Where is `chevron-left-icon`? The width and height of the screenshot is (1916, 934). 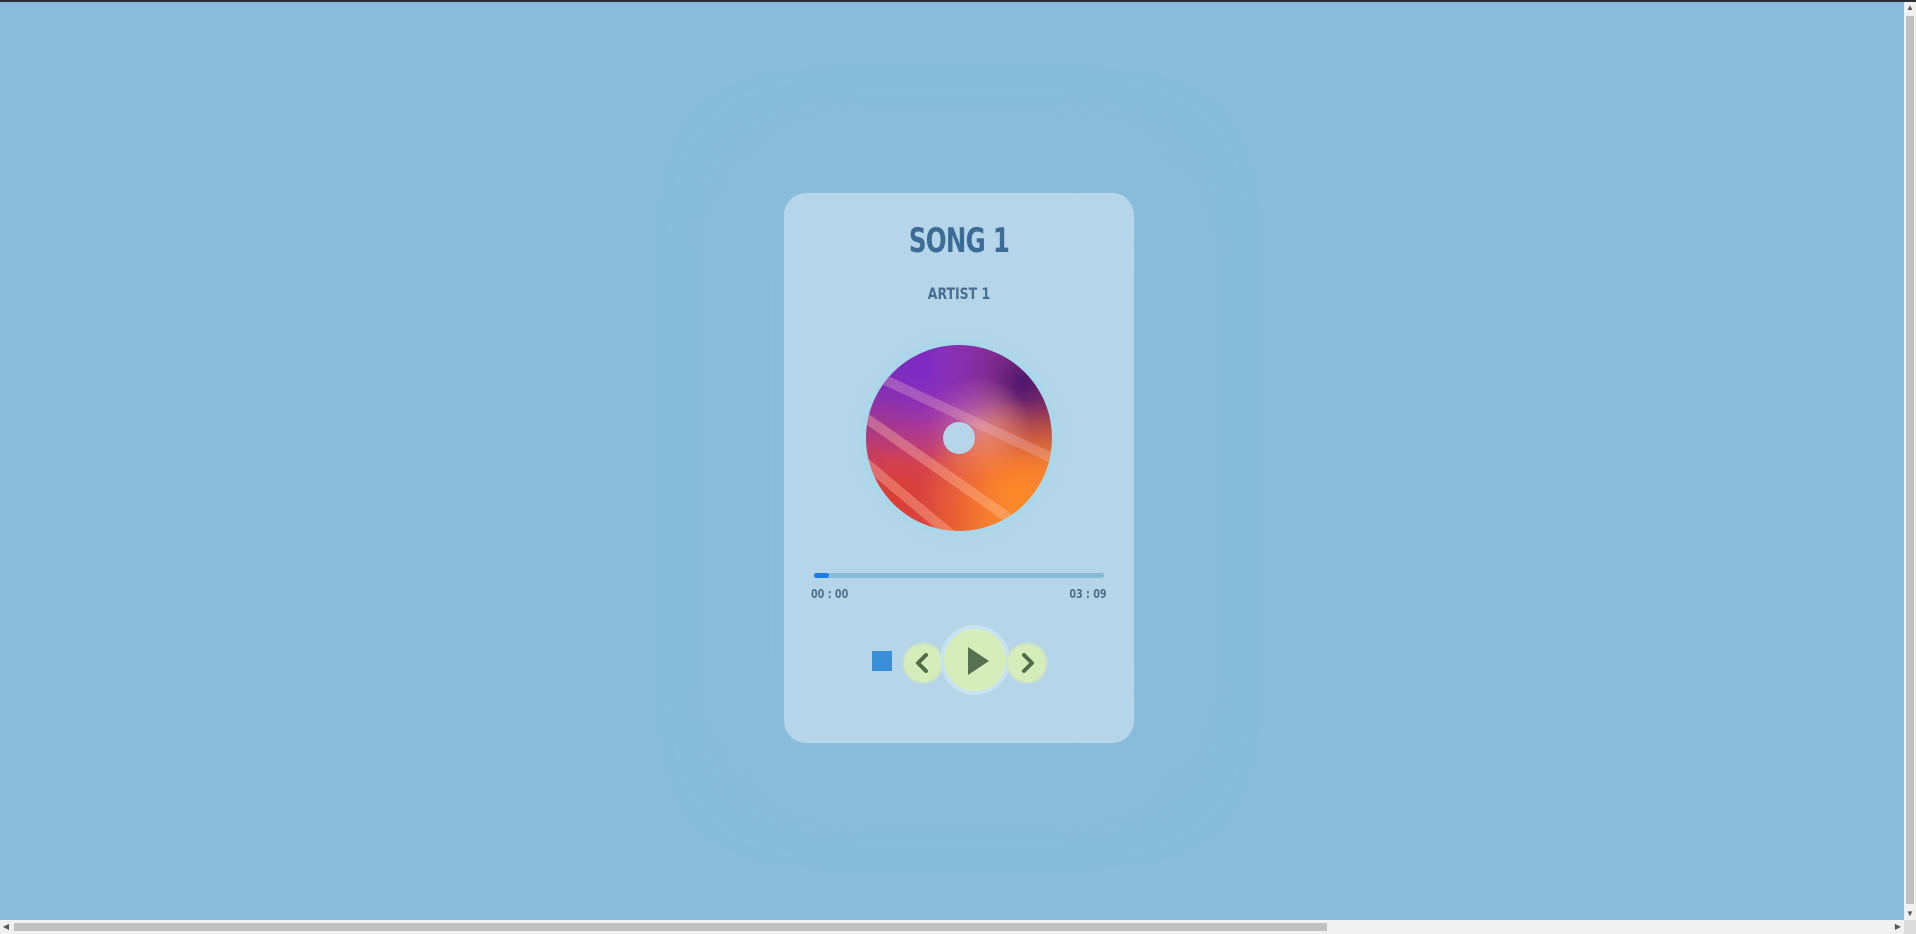
chevron-left-icon is located at coordinates (922, 663).